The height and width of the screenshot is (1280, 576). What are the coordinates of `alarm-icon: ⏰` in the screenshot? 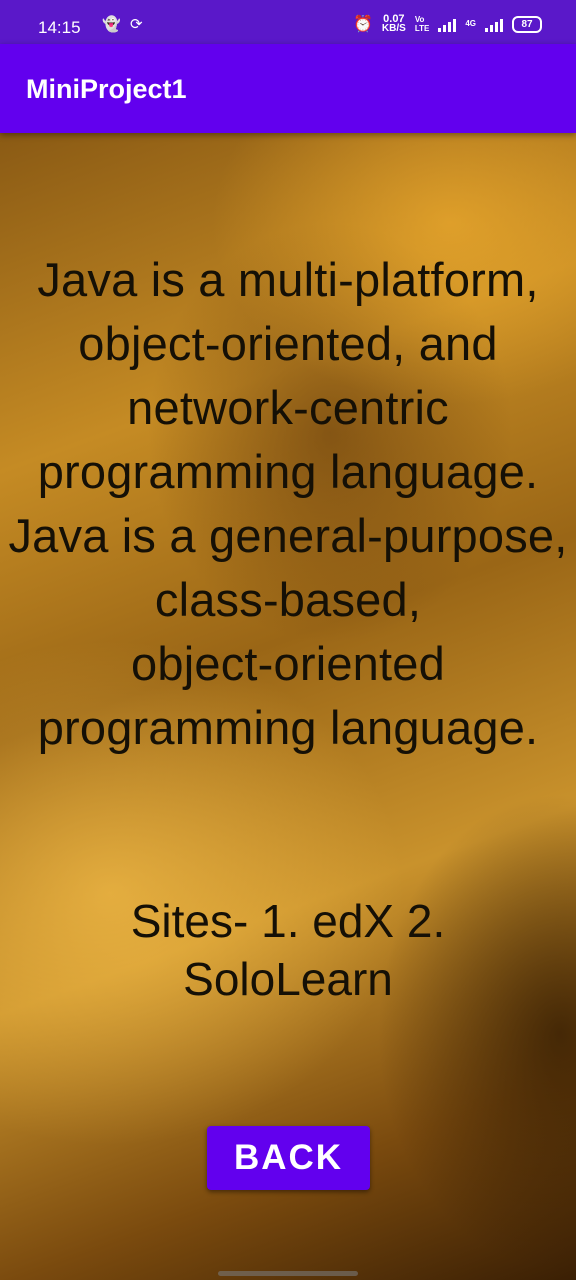 It's located at (362, 24).